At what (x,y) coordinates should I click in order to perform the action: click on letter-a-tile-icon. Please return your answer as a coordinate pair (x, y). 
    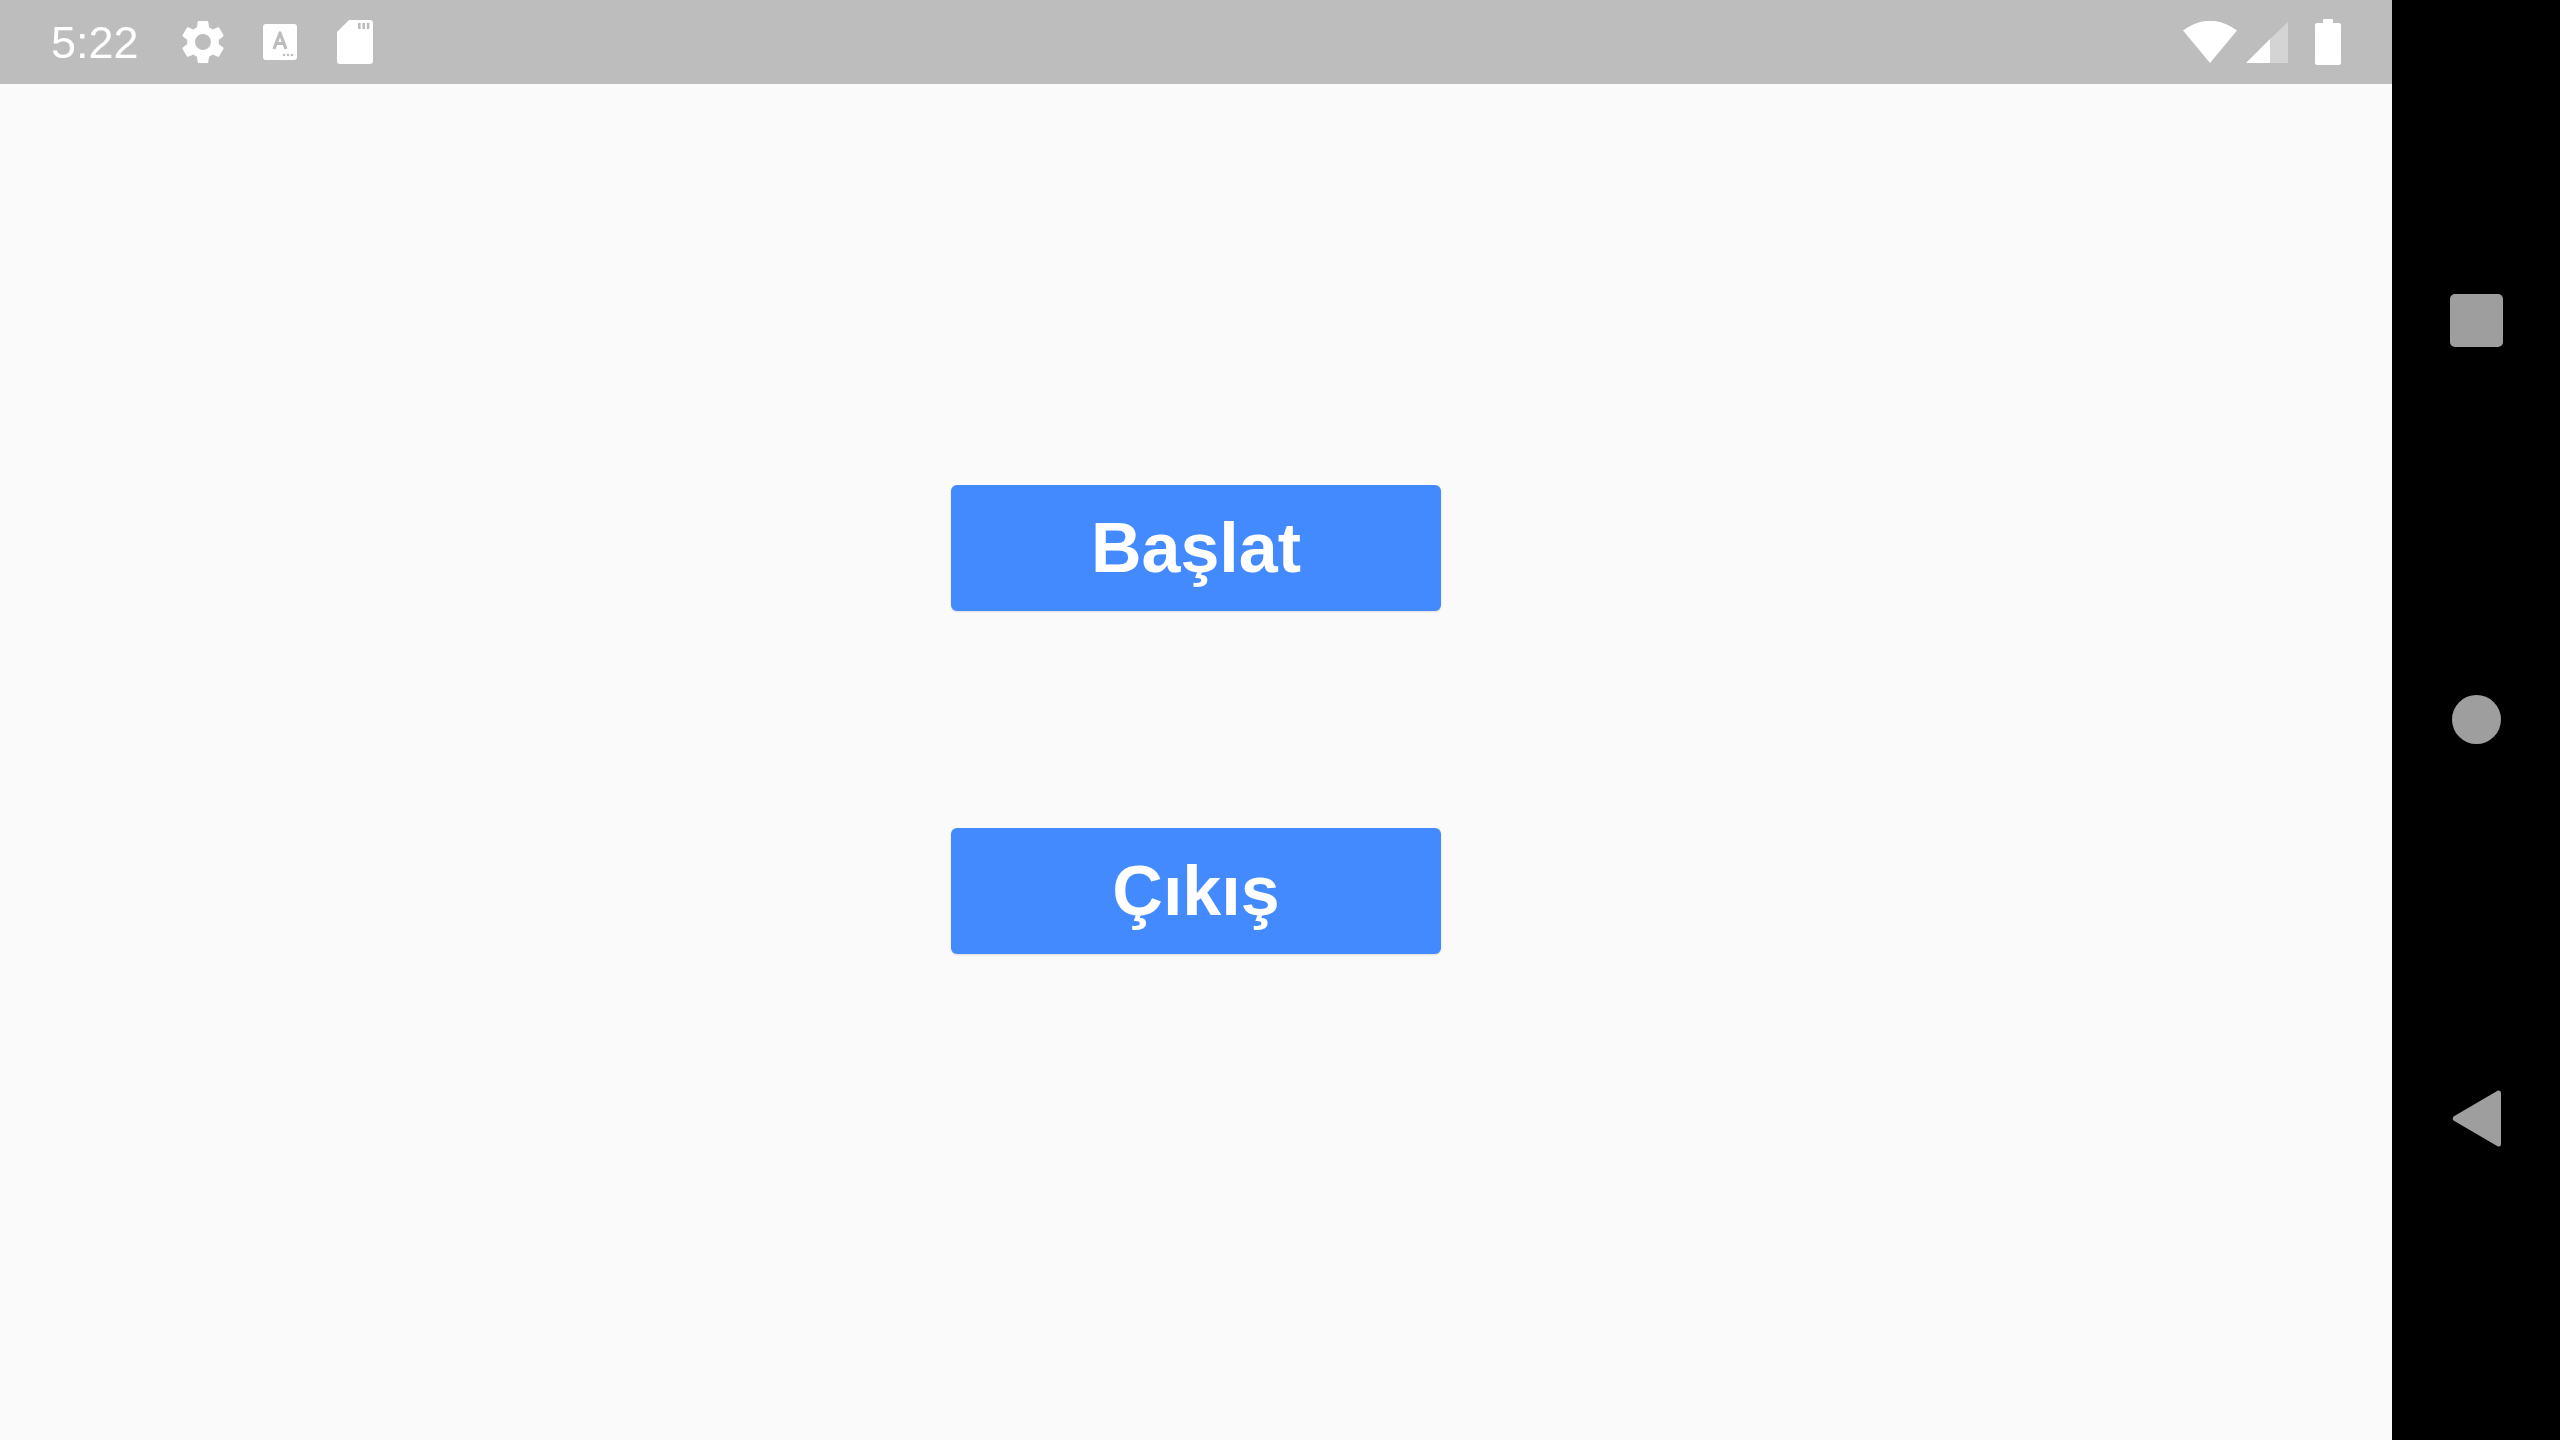
    Looking at the image, I should click on (279, 42).